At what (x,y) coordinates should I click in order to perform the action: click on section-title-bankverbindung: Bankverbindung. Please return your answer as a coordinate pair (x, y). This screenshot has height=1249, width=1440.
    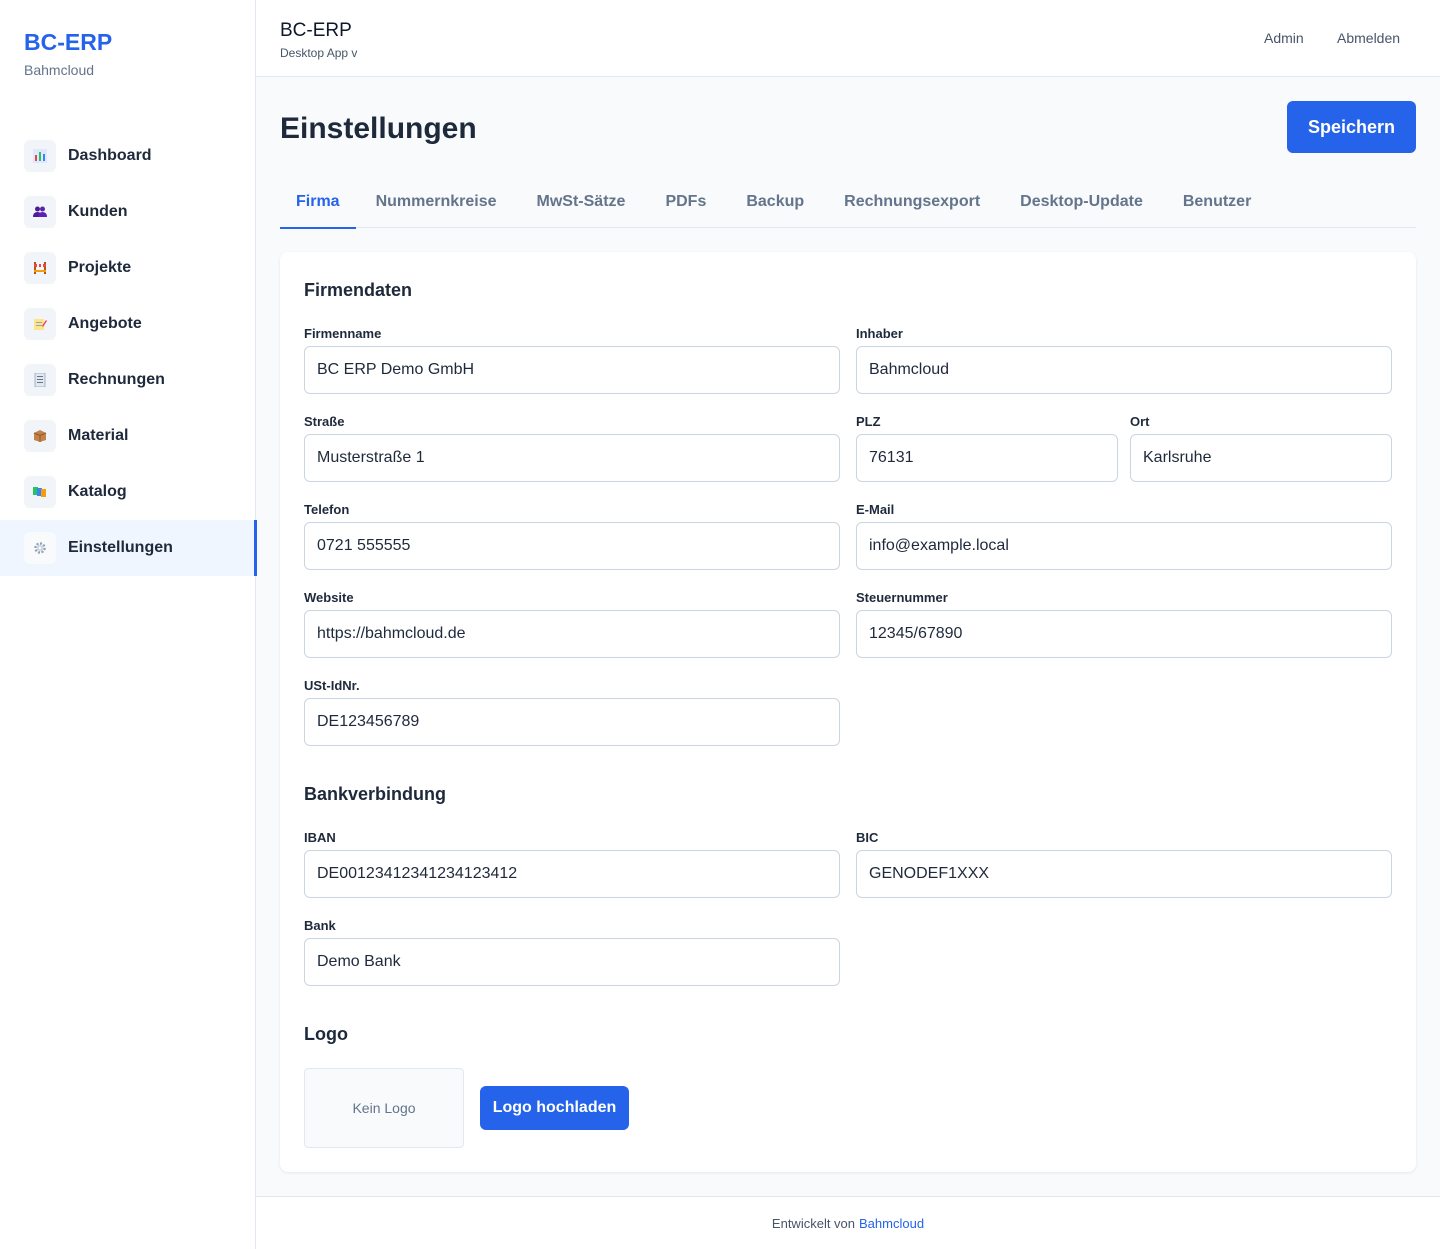
    Looking at the image, I should click on (375, 794).